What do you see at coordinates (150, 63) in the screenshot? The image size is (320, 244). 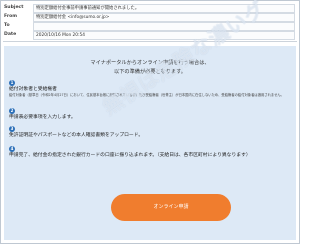 I see `intro-line-1: マイナポータルからオンライン申請を行う場合は、` at bounding box center [150, 63].